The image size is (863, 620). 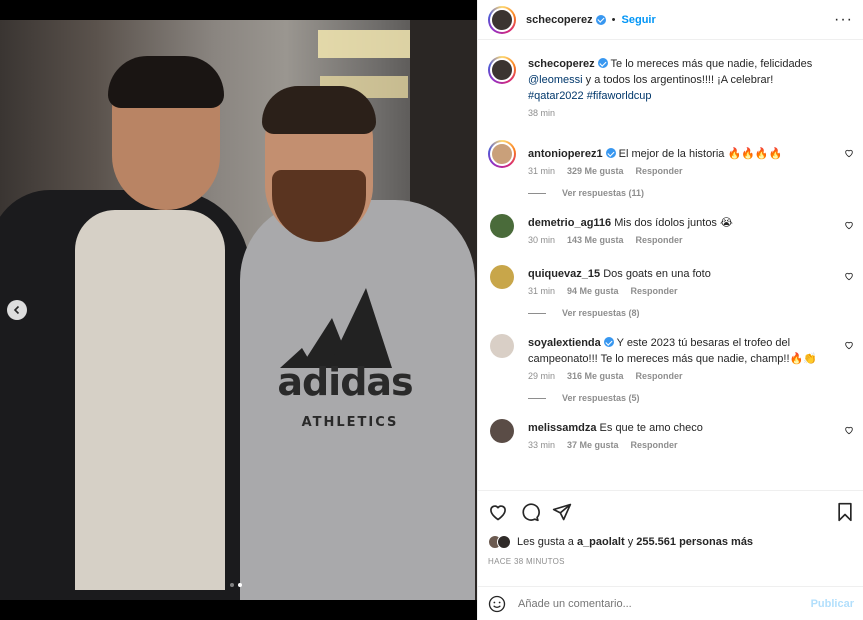 I want to click on commenter-username: melissamdza, so click(x=562, y=428).